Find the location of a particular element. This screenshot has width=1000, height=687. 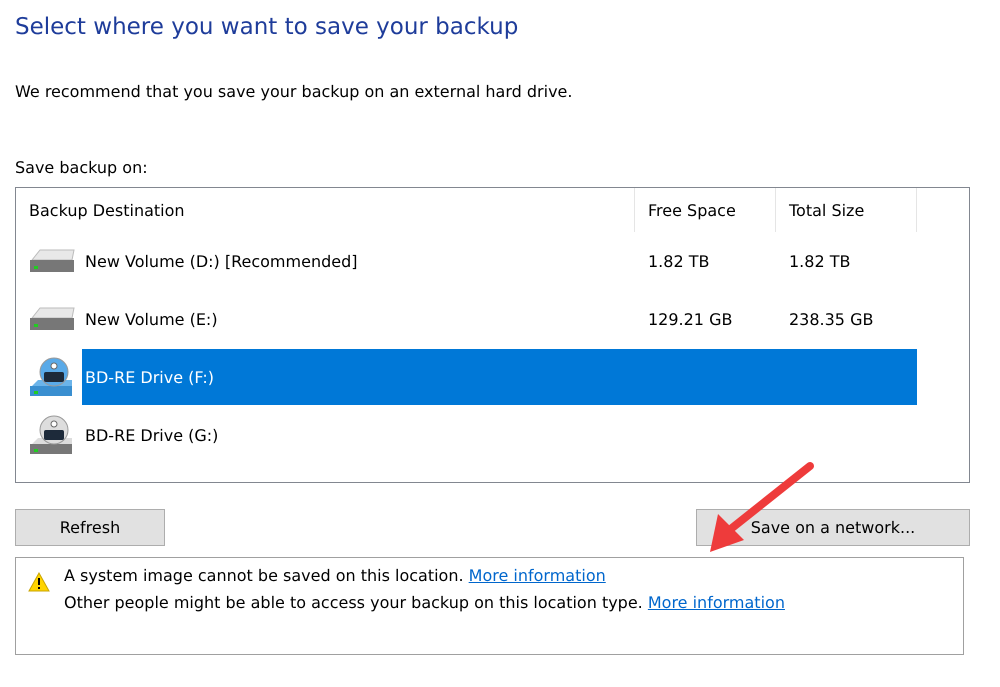

destination-item: BD-RE Drive (F:) is located at coordinates (358, 377).